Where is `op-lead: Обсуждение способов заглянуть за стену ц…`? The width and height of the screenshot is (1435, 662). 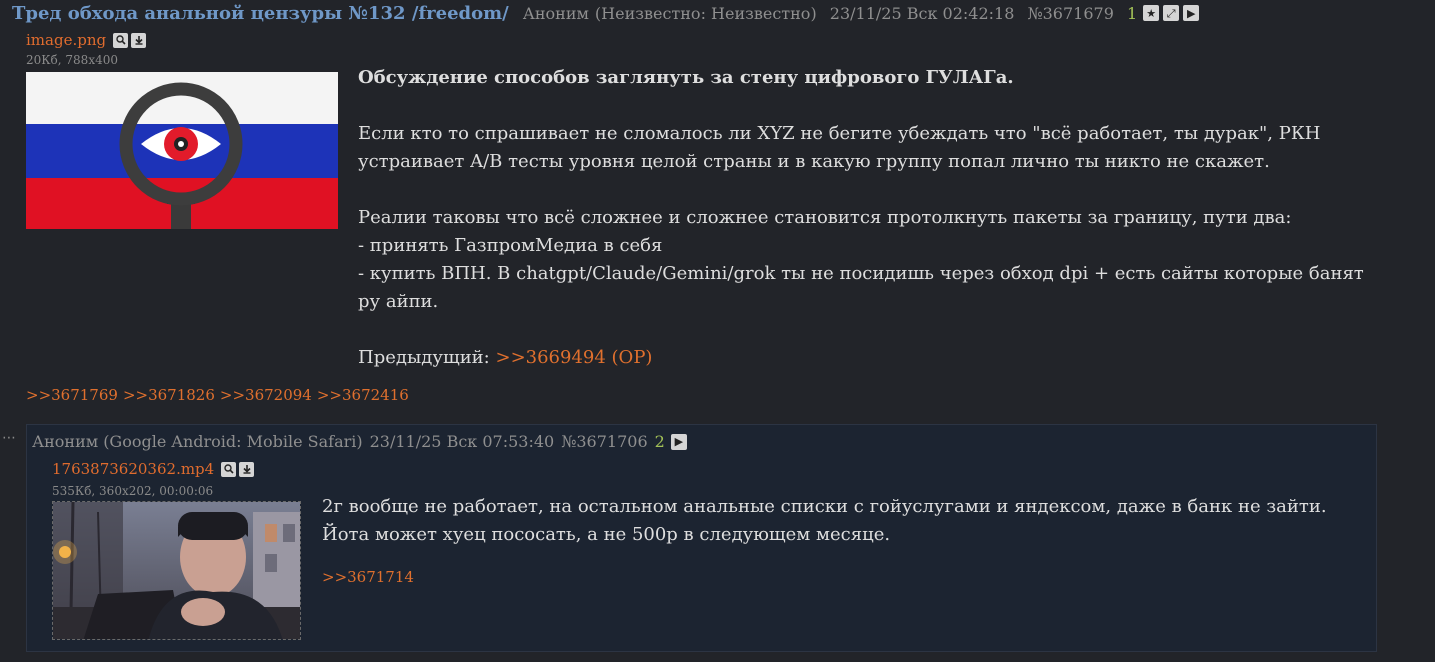
op-lead: Обсуждение способов заглянуть за стену ц… is located at coordinates (686, 77).